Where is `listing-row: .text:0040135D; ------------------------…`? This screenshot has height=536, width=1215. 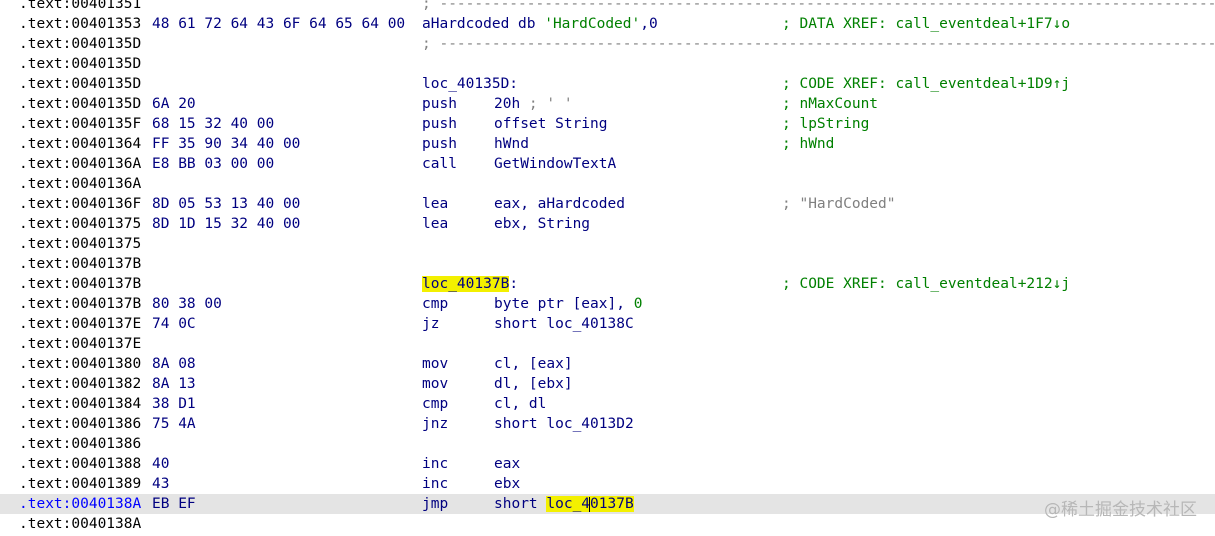 listing-row: .text:0040135D; ------------------------… is located at coordinates (607, 44).